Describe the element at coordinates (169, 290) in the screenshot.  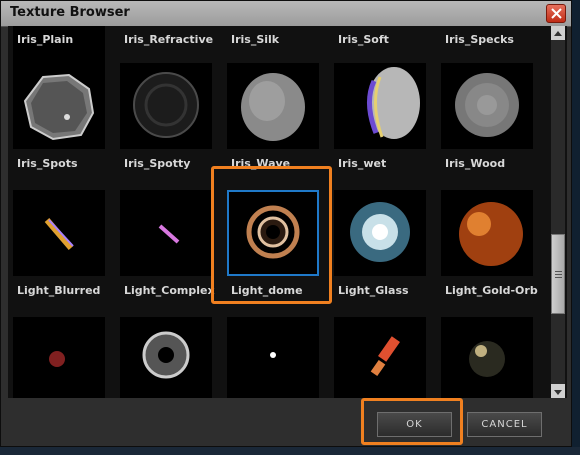
I see `texture-label: Light_Complex` at that location.